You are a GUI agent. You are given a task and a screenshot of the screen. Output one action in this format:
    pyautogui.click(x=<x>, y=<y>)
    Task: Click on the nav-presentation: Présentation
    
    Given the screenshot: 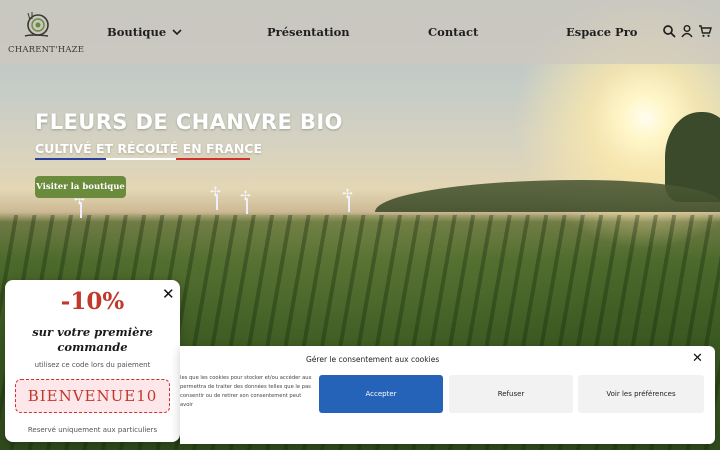 What is the action you would take?
    pyautogui.click(x=308, y=32)
    